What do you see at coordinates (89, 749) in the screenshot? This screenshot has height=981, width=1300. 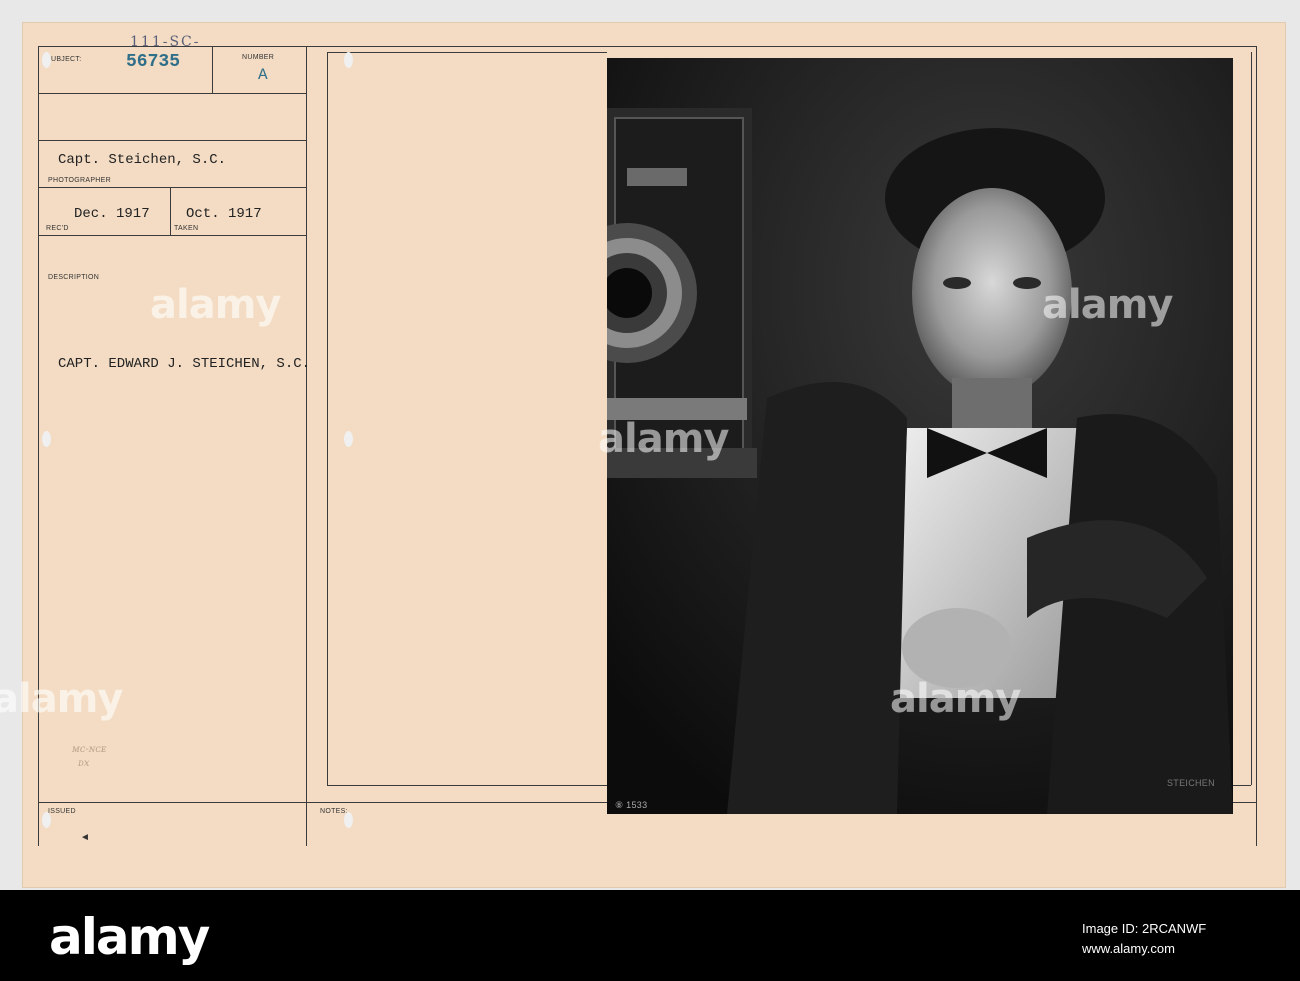 I see `pencil-note: ᴍᴄ-ɴᴄᴇ` at bounding box center [89, 749].